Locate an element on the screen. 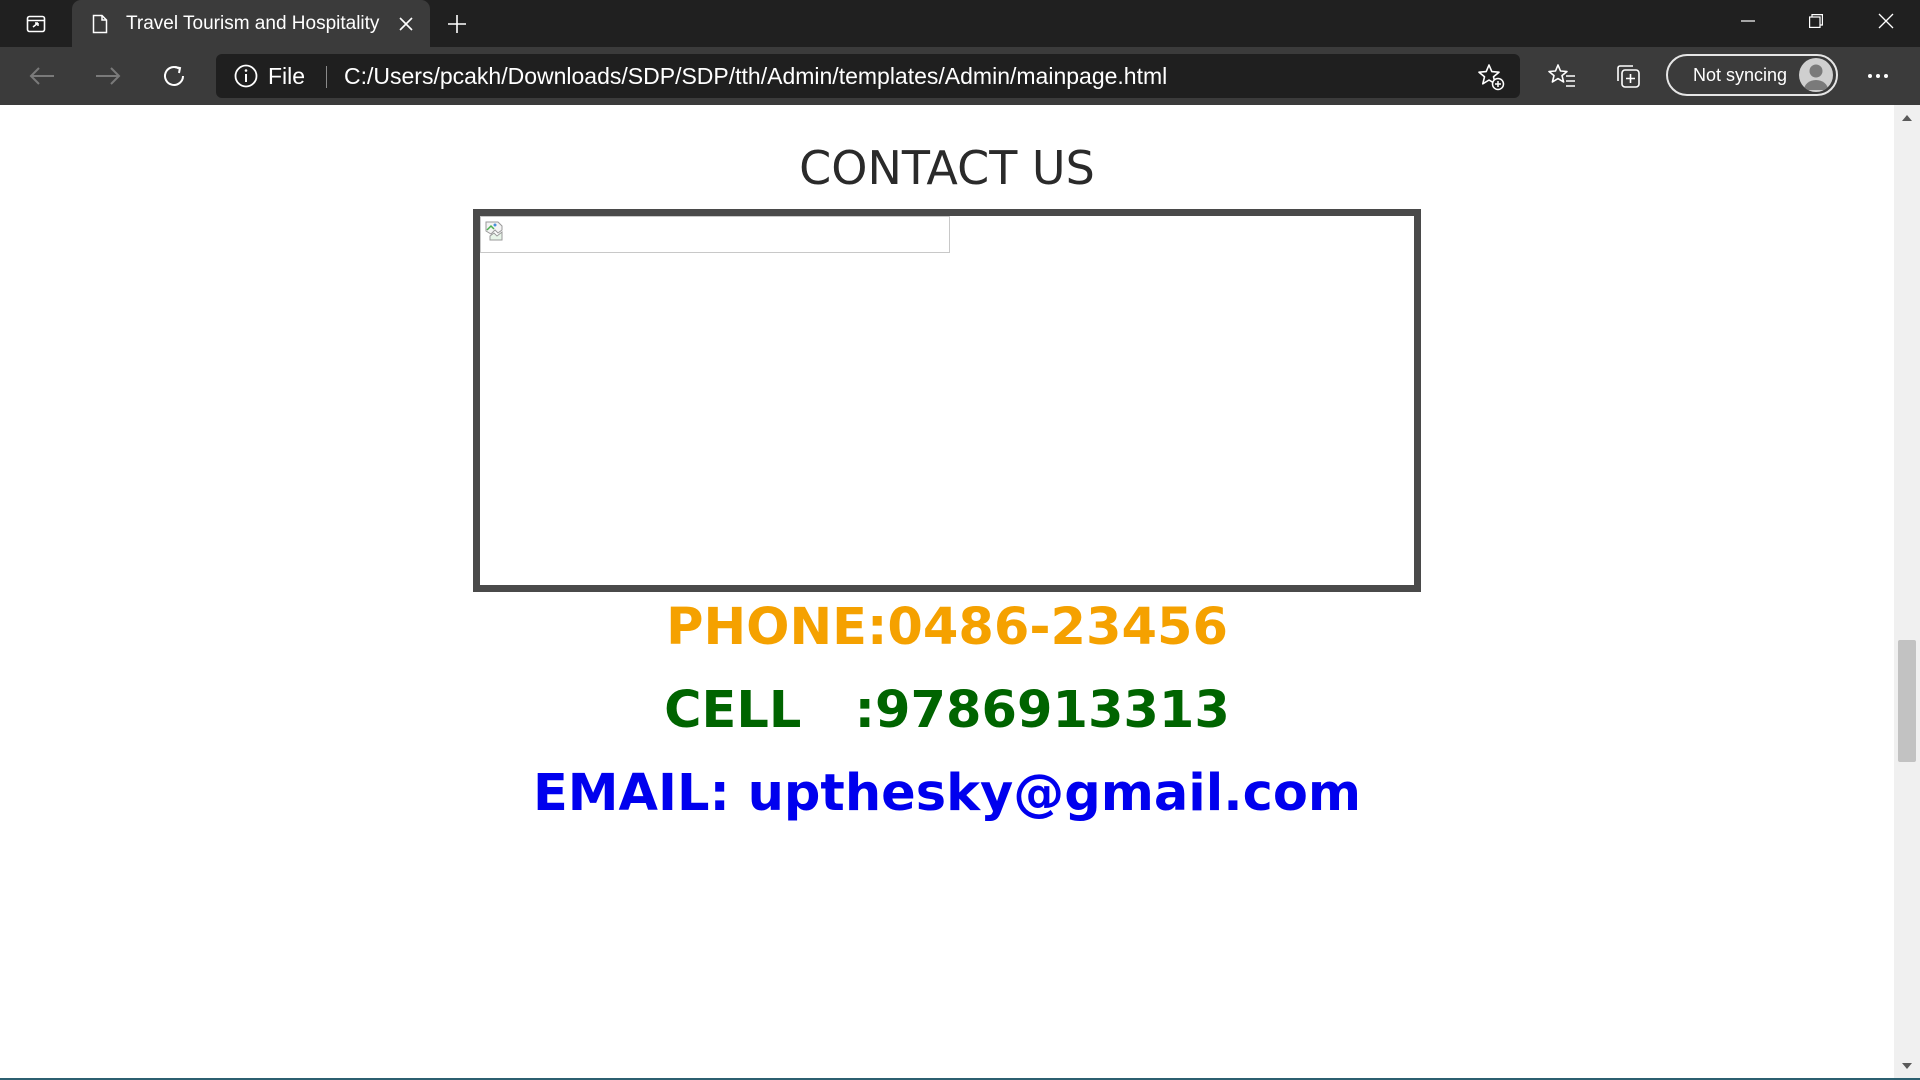  minimize-icon is located at coordinates (1748, 21).